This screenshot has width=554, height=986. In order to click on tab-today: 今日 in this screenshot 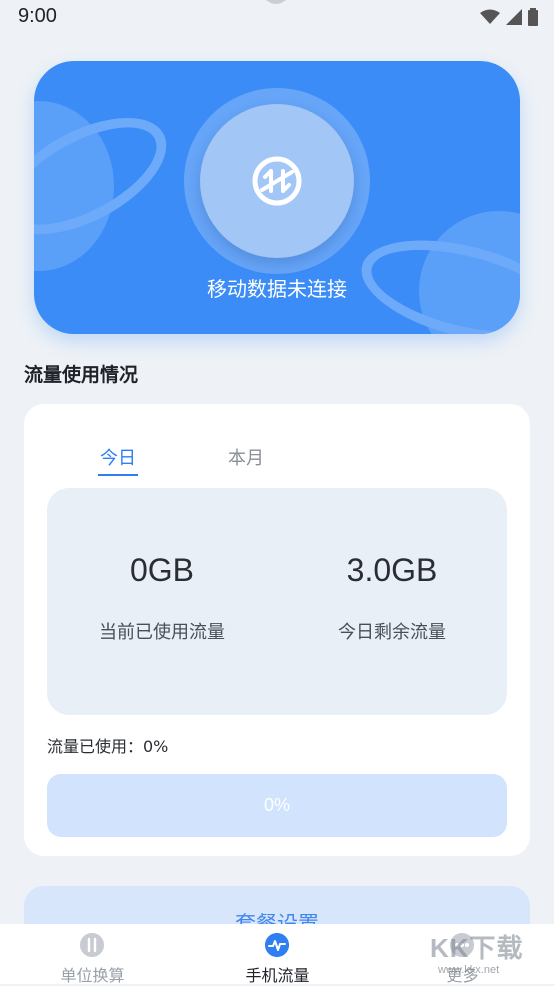, I will do `click(118, 460)`.